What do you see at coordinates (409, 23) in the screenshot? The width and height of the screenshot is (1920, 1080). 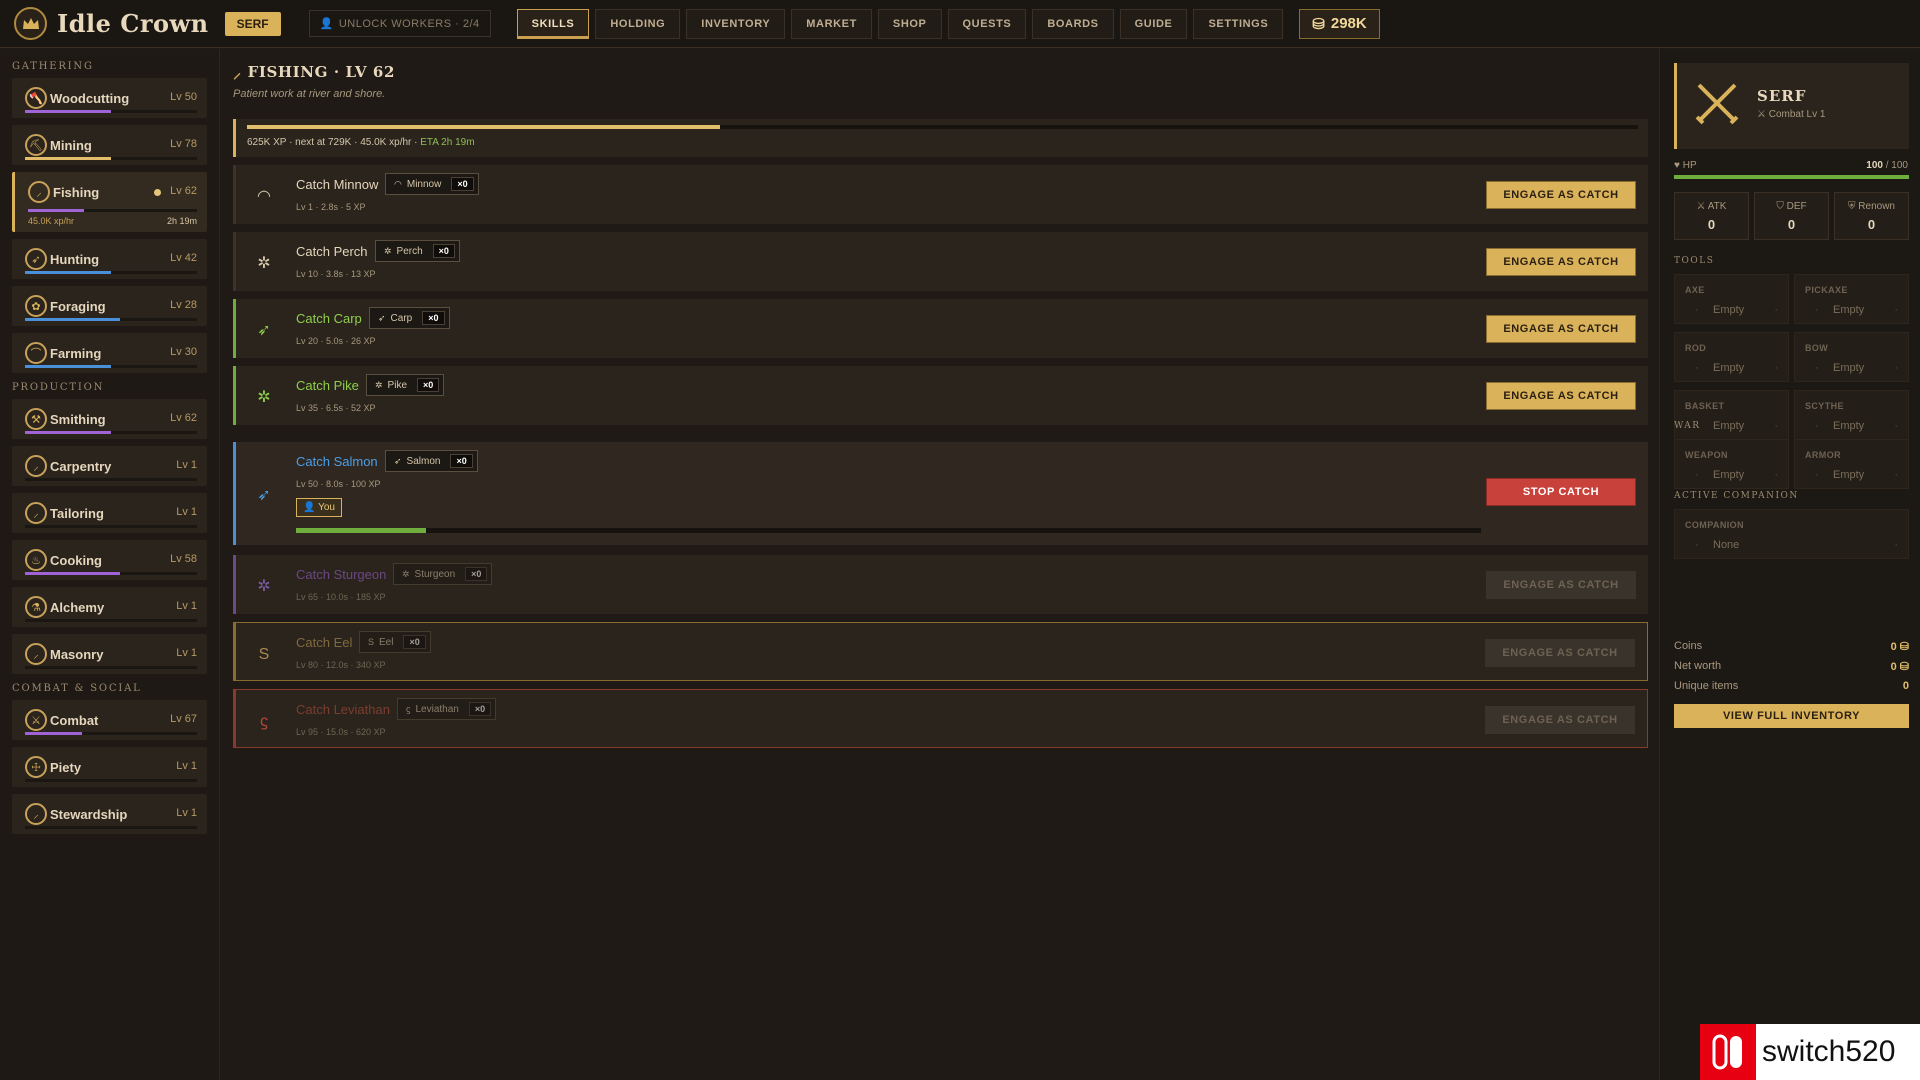 I see `unlock-workers-label: UNLOCK WORKERS · 2/4` at bounding box center [409, 23].